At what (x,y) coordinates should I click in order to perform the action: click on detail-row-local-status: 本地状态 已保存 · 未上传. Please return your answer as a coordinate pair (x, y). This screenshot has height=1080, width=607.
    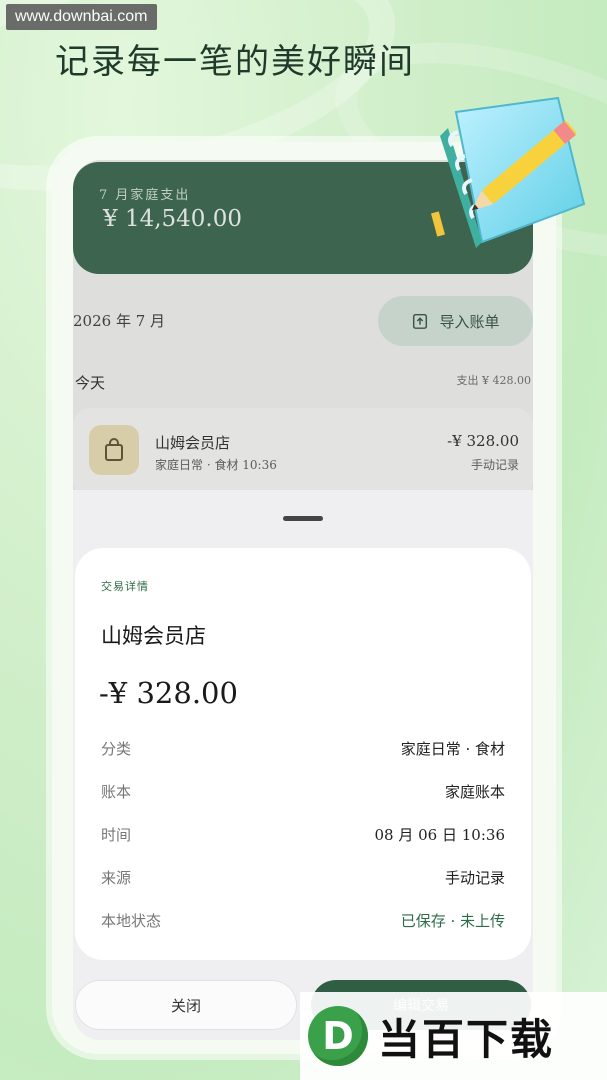
    Looking at the image, I should click on (303, 920).